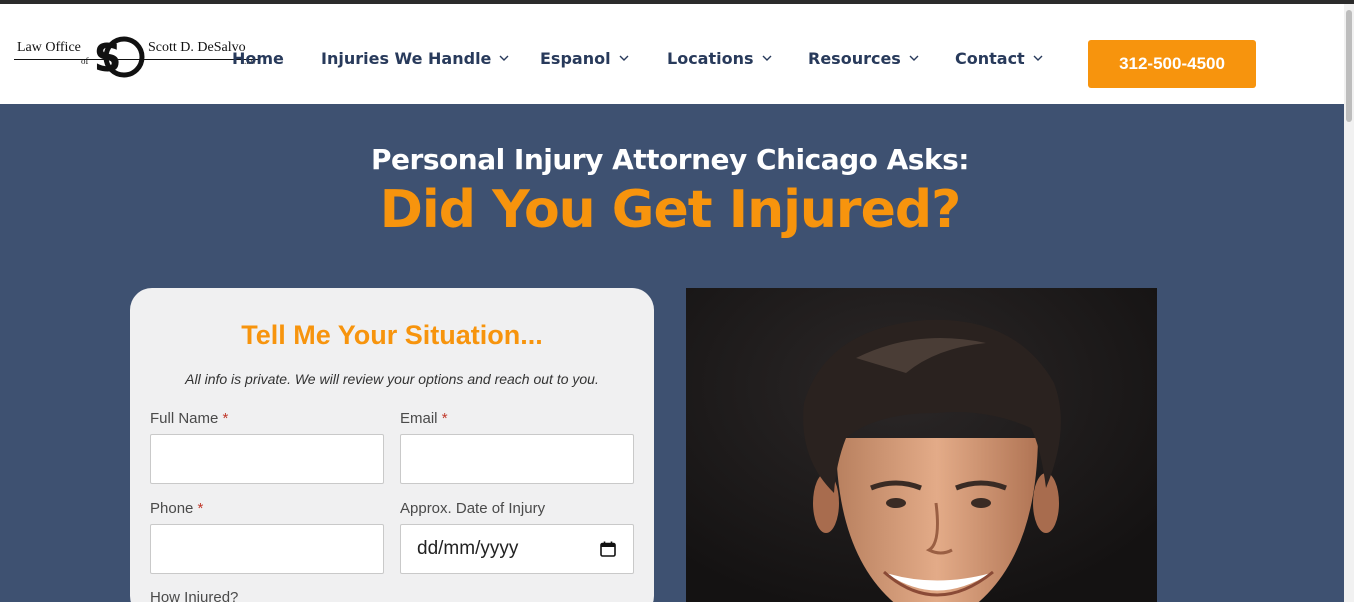 This screenshot has width=1354, height=602. I want to click on email-label: Email *, so click(424, 418).